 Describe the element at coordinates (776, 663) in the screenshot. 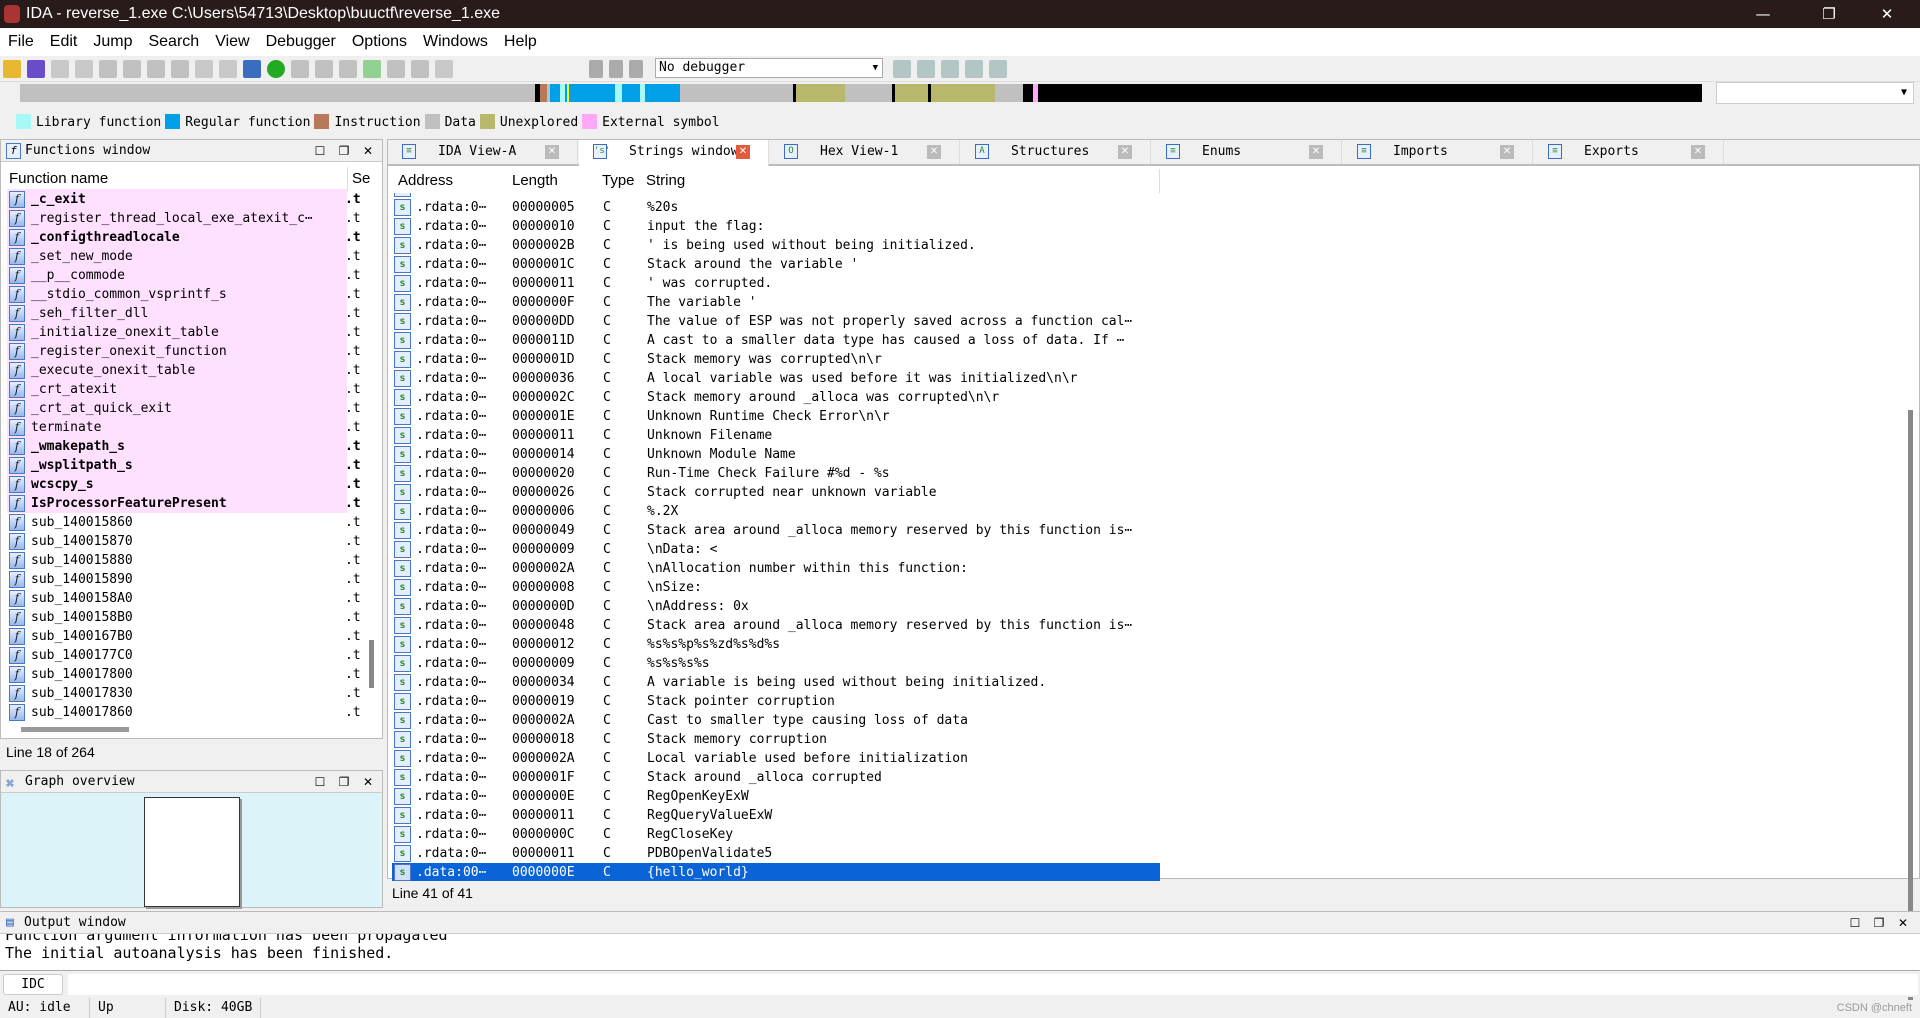

I see `string-row: s .rdata:0⋯ 00000009 C %s%s%s%s` at that location.